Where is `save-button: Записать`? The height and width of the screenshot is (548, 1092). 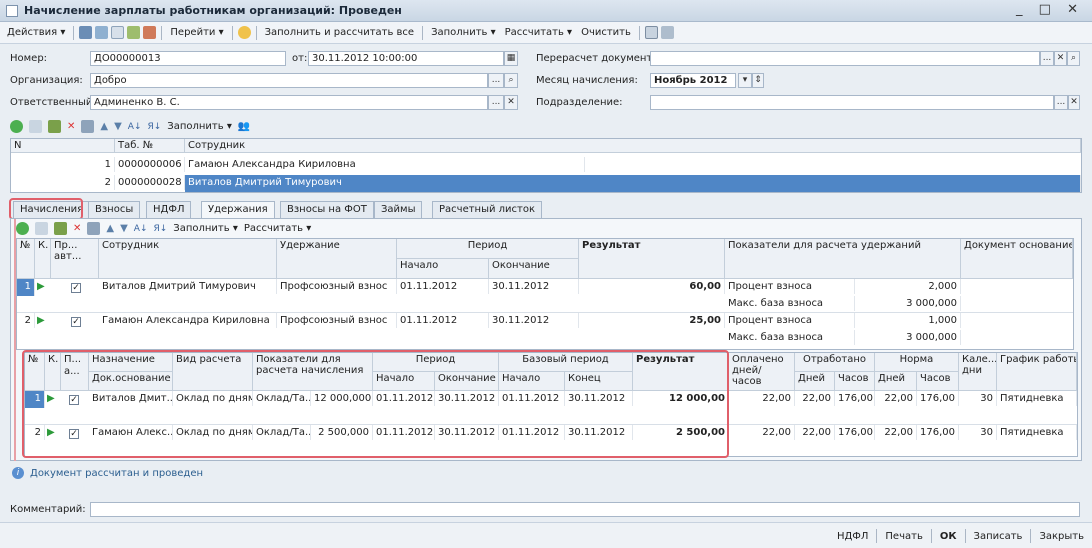
save-button: Записать is located at coordinates (998, 536).